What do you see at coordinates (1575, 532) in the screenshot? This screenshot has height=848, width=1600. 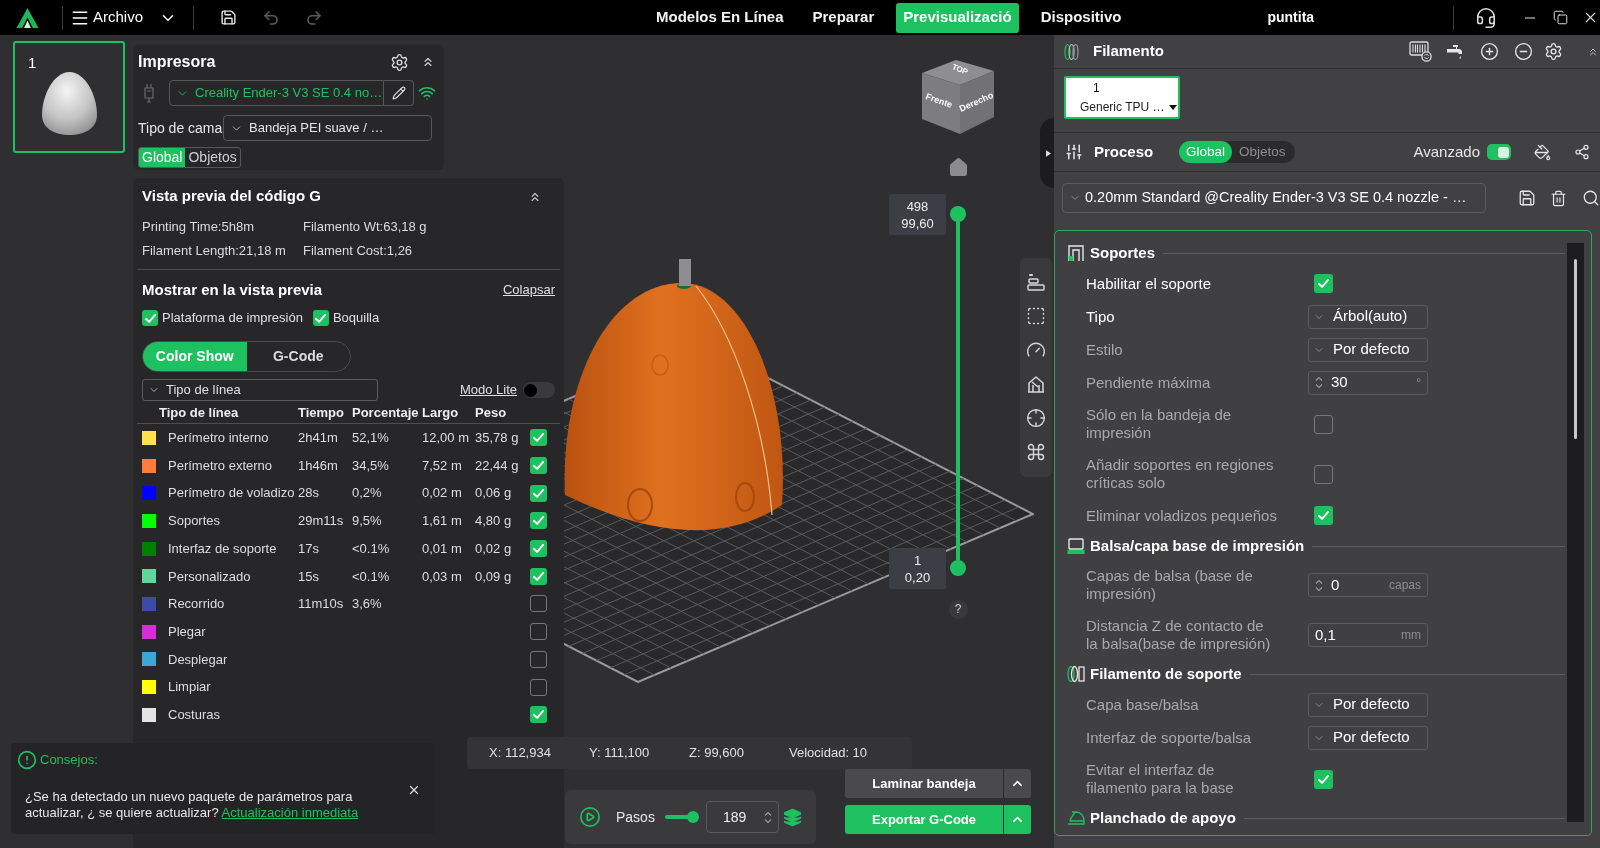 I see `scrollbar` at bounding box center [1575, 532].